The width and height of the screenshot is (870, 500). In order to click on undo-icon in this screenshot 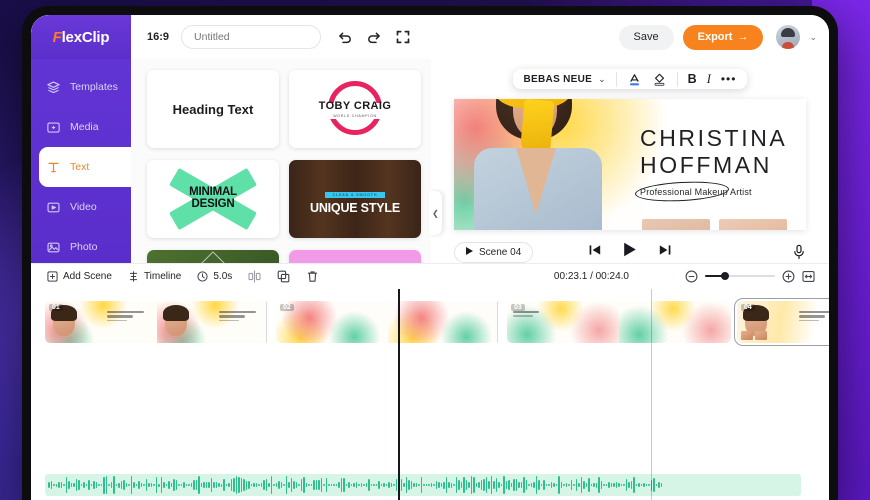, I will do `click(345, 37)`.